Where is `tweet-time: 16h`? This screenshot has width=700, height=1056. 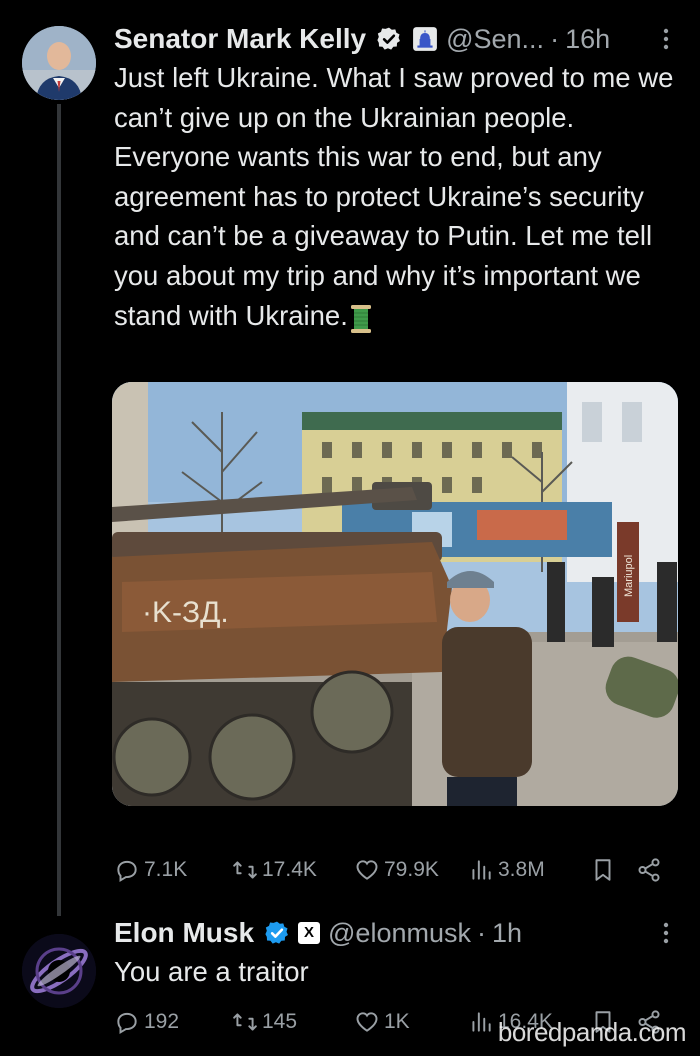
tweet-time: 16h is located at coordinates (587, 39).